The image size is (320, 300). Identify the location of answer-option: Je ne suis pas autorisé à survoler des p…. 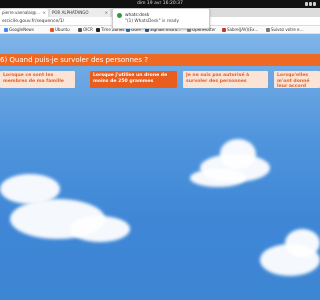
(225, 79).